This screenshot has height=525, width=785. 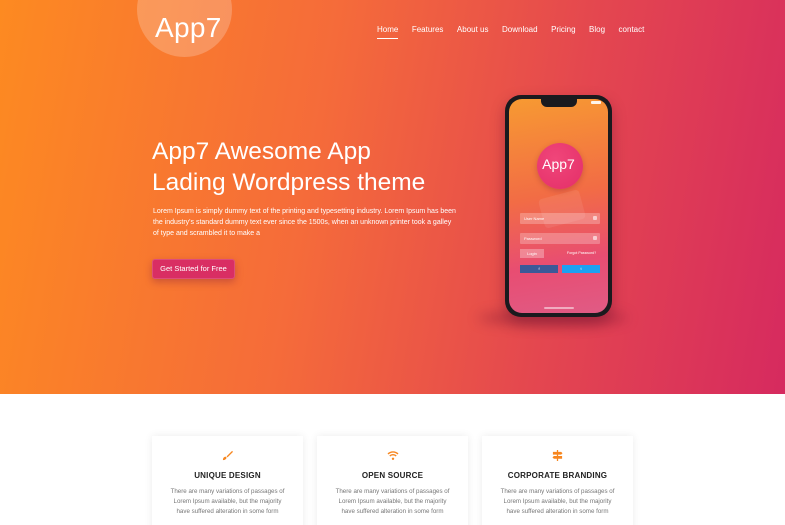 What do you see at coordinates (560, 218) in the screenshot?
I see `username-field: User Name` at bounding box center [560, 218].